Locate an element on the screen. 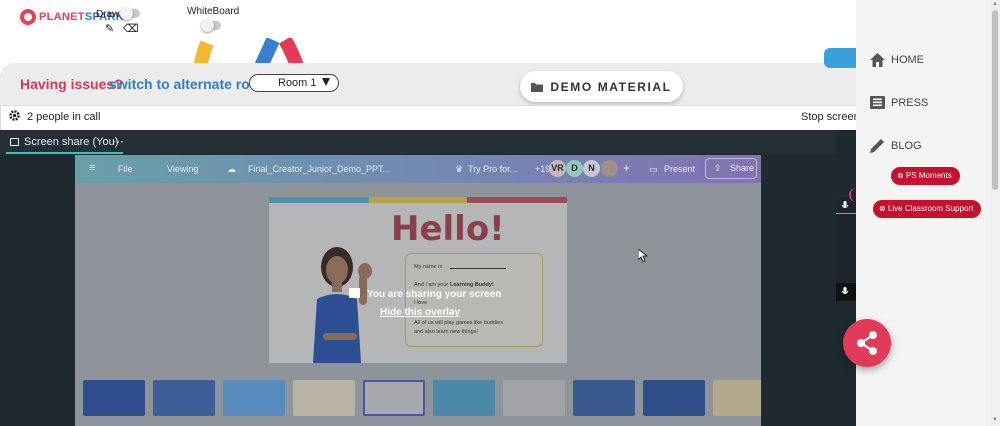 The width and height of the screenshot is (1000, 426). stop-screen-button: Stop screen is located at coordinates (830, 117).